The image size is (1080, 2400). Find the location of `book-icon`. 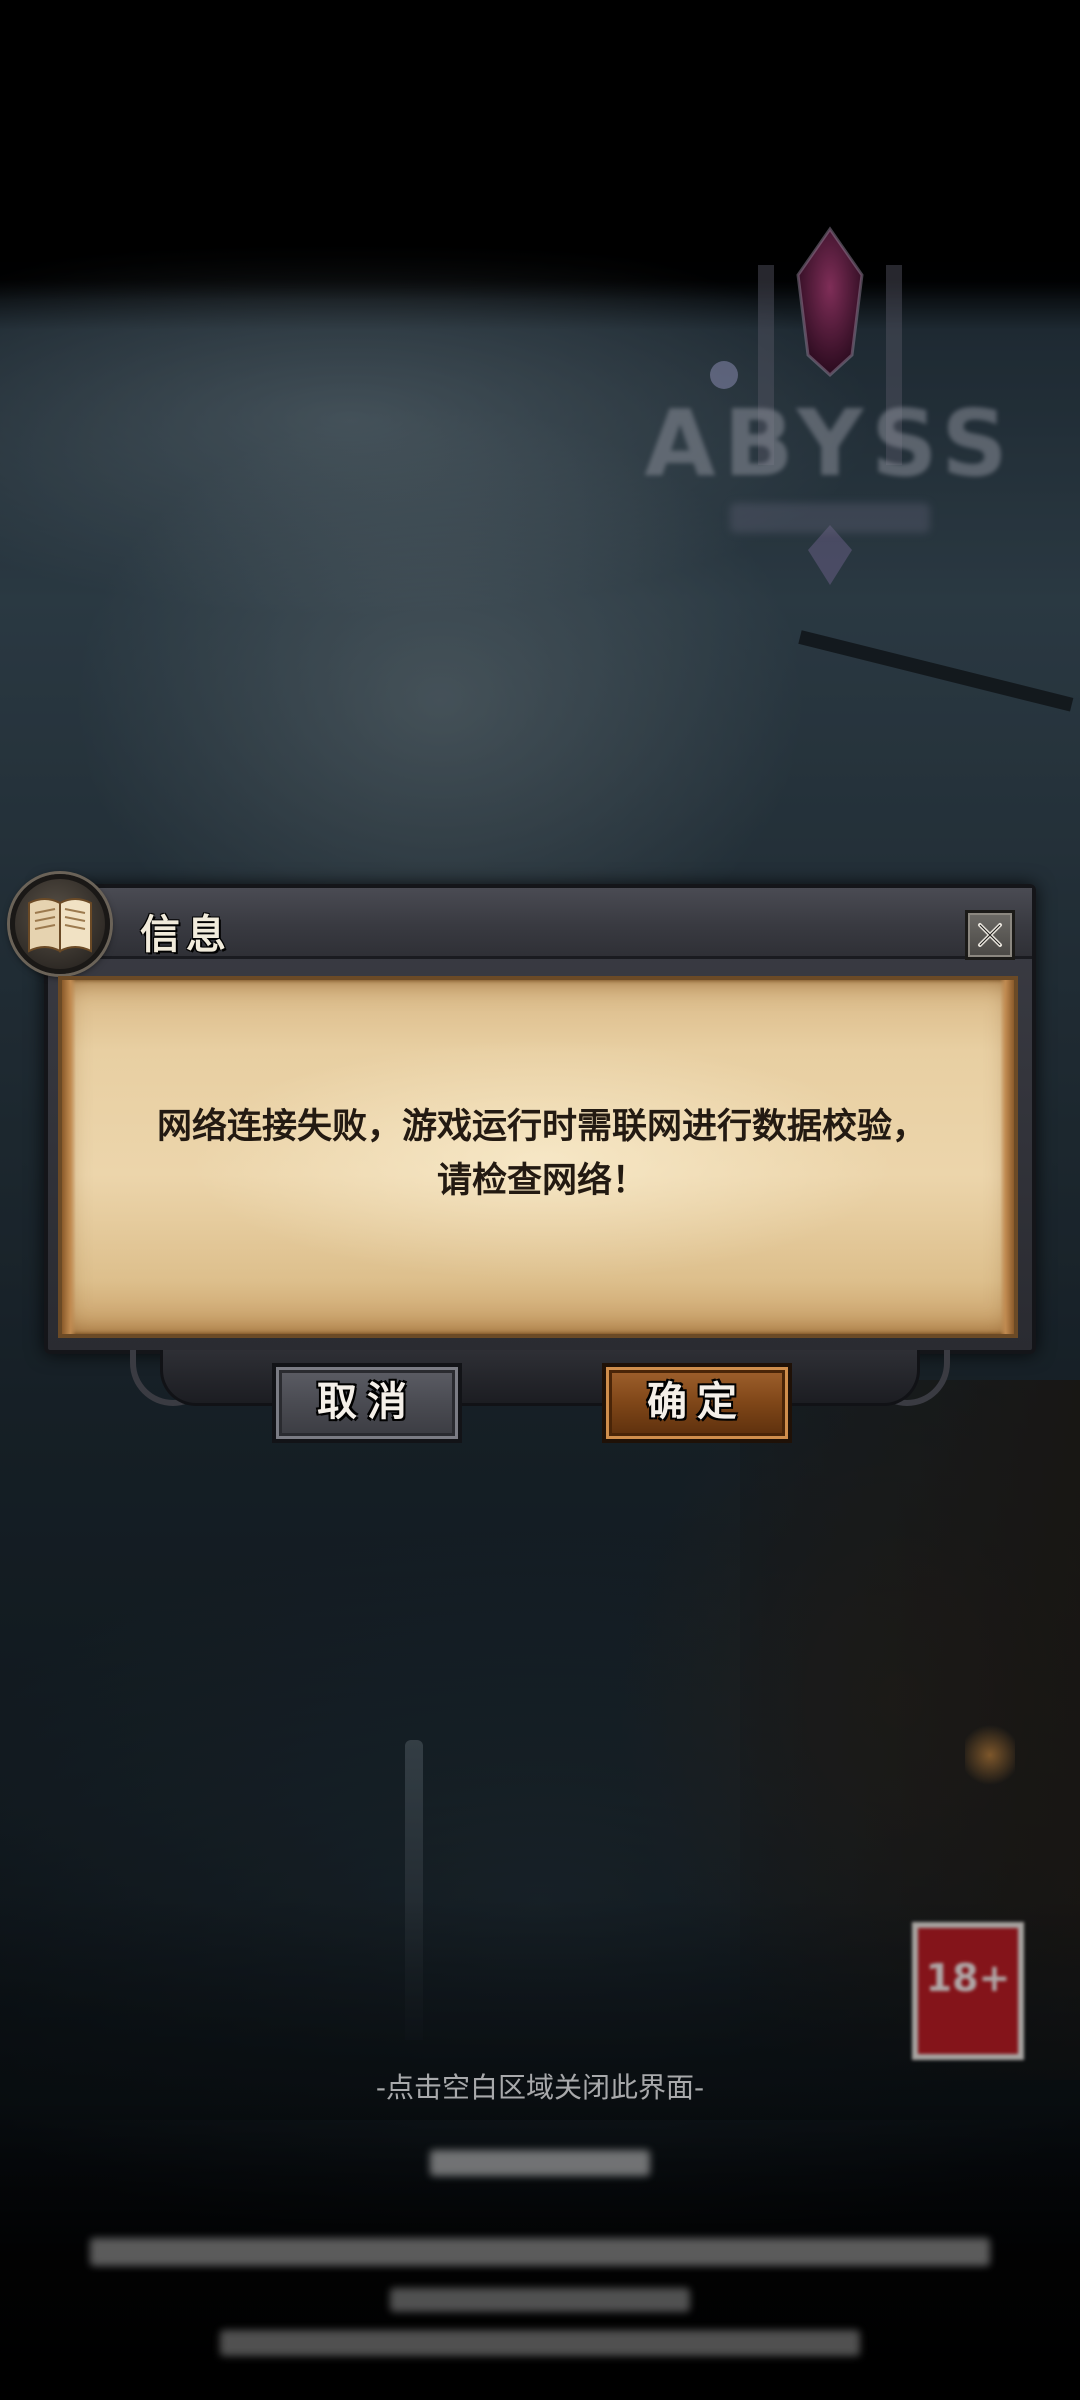

book-icon is located at coordinates (60, 925).